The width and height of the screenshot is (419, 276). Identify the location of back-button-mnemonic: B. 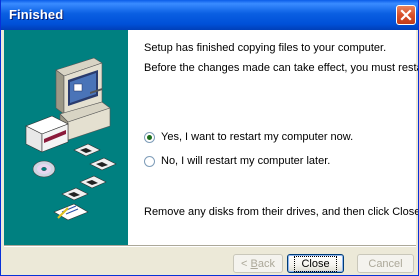
(254, 263).